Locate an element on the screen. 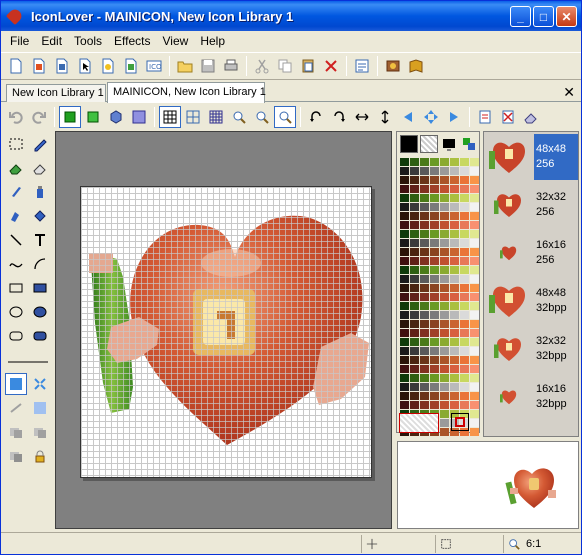  new-cursor-icon is located at coordinates (85, 66).